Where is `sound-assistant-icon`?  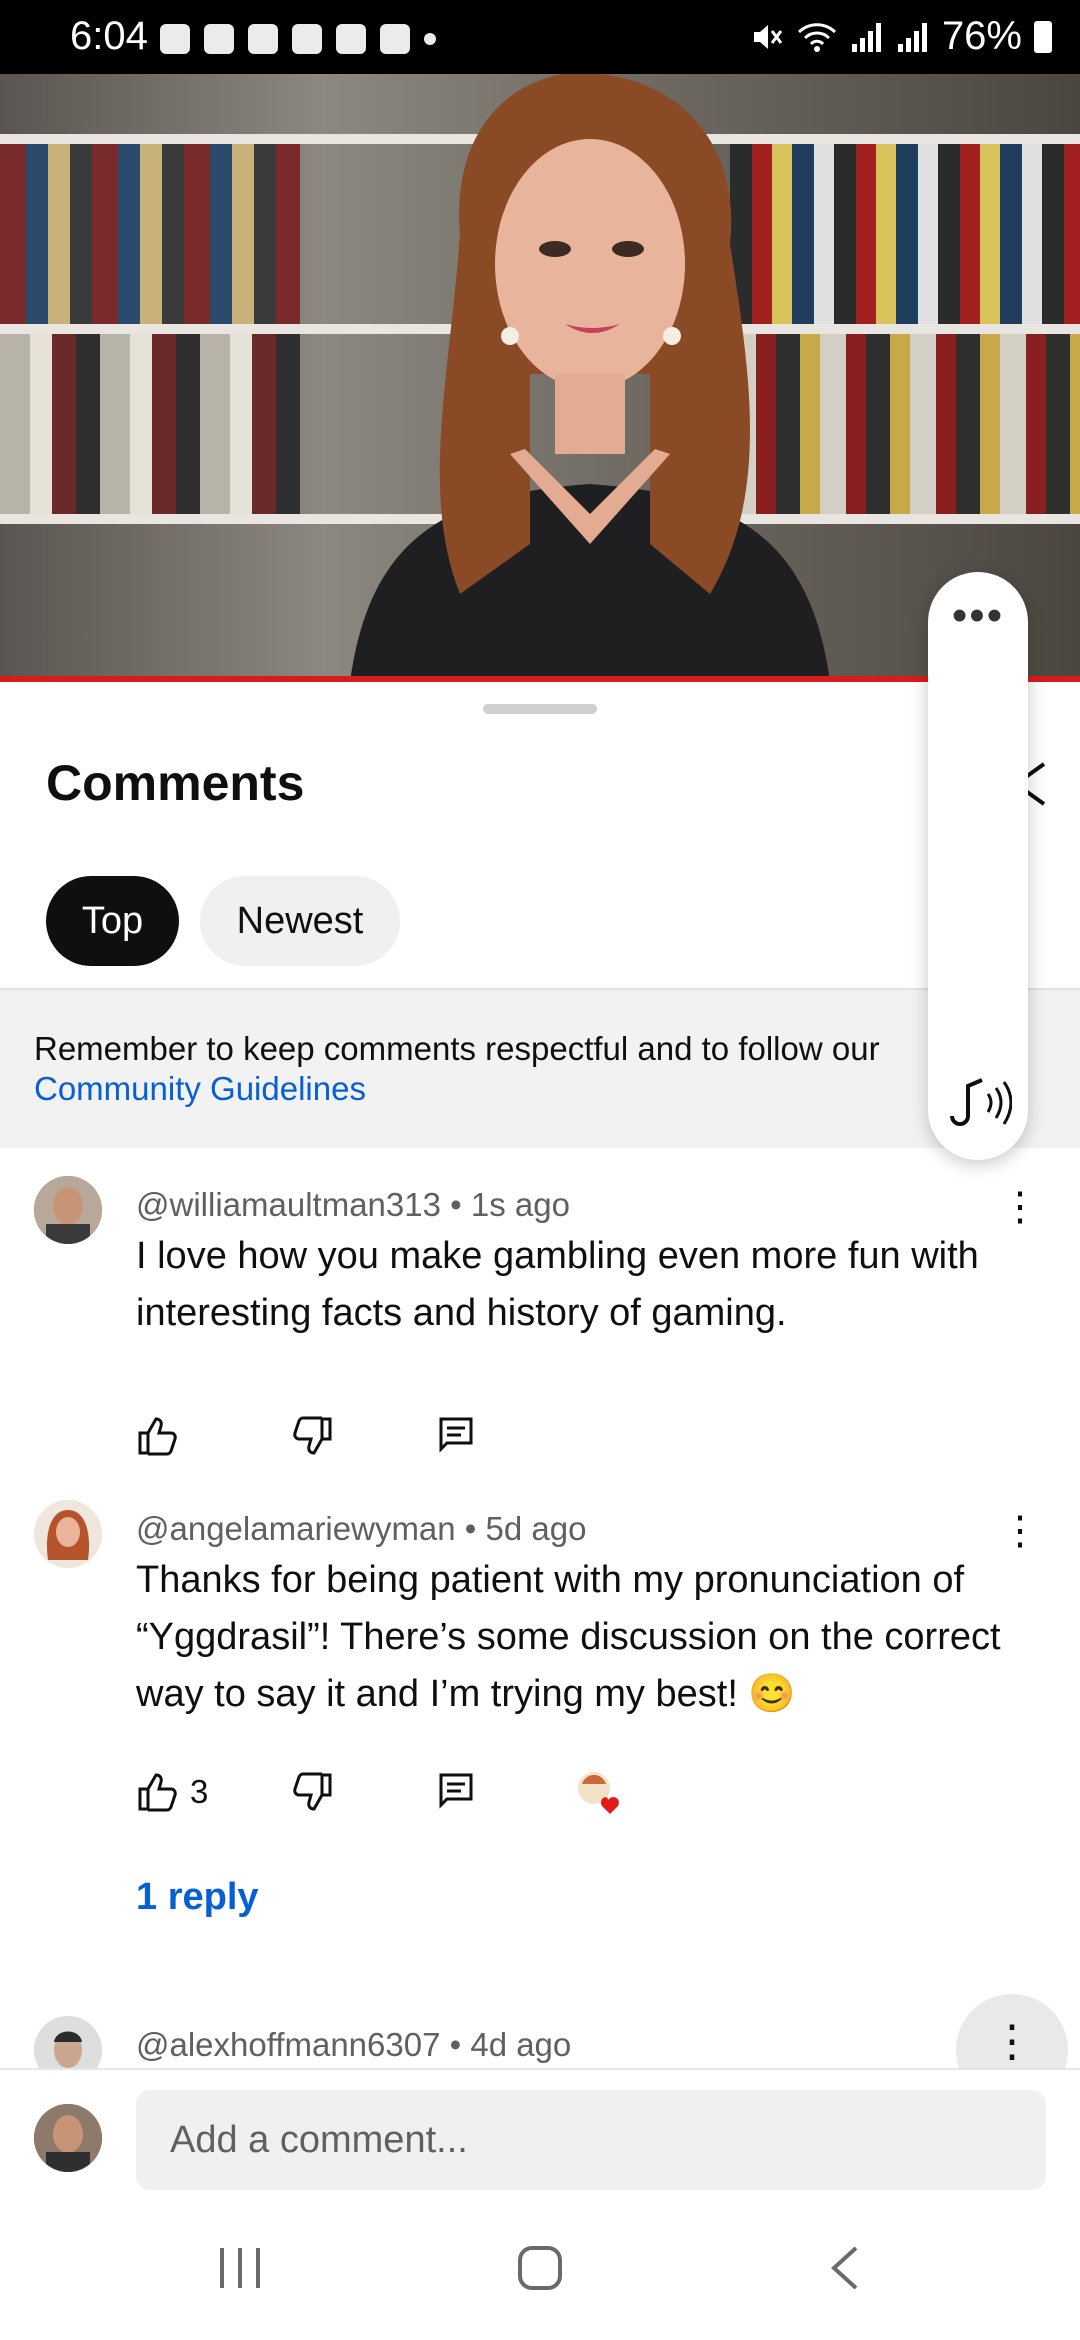 sound-assistant-icon is located at coordinates (979, 1102).